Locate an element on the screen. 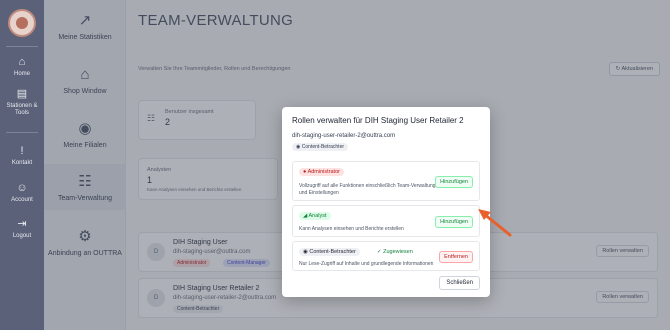  rail-item-kontakt: ! Kontakt is located at coordinates (22, 156).